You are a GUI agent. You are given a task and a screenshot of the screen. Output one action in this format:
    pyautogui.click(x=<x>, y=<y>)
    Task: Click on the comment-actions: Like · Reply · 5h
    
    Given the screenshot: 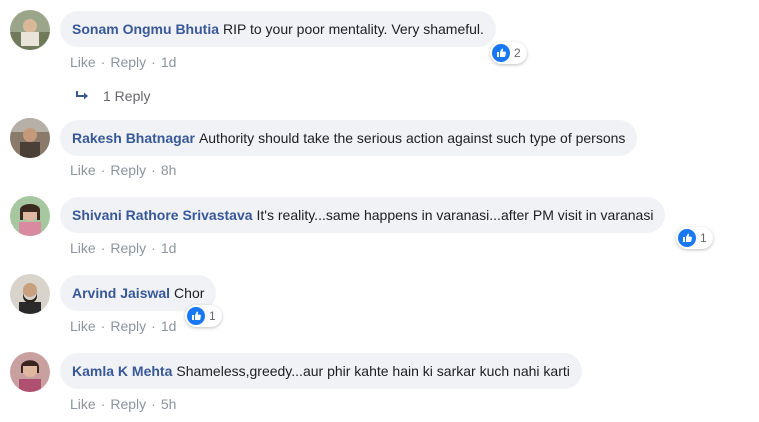 What is the action you would take?
    pyautogui.click(x=123, y=404)
    